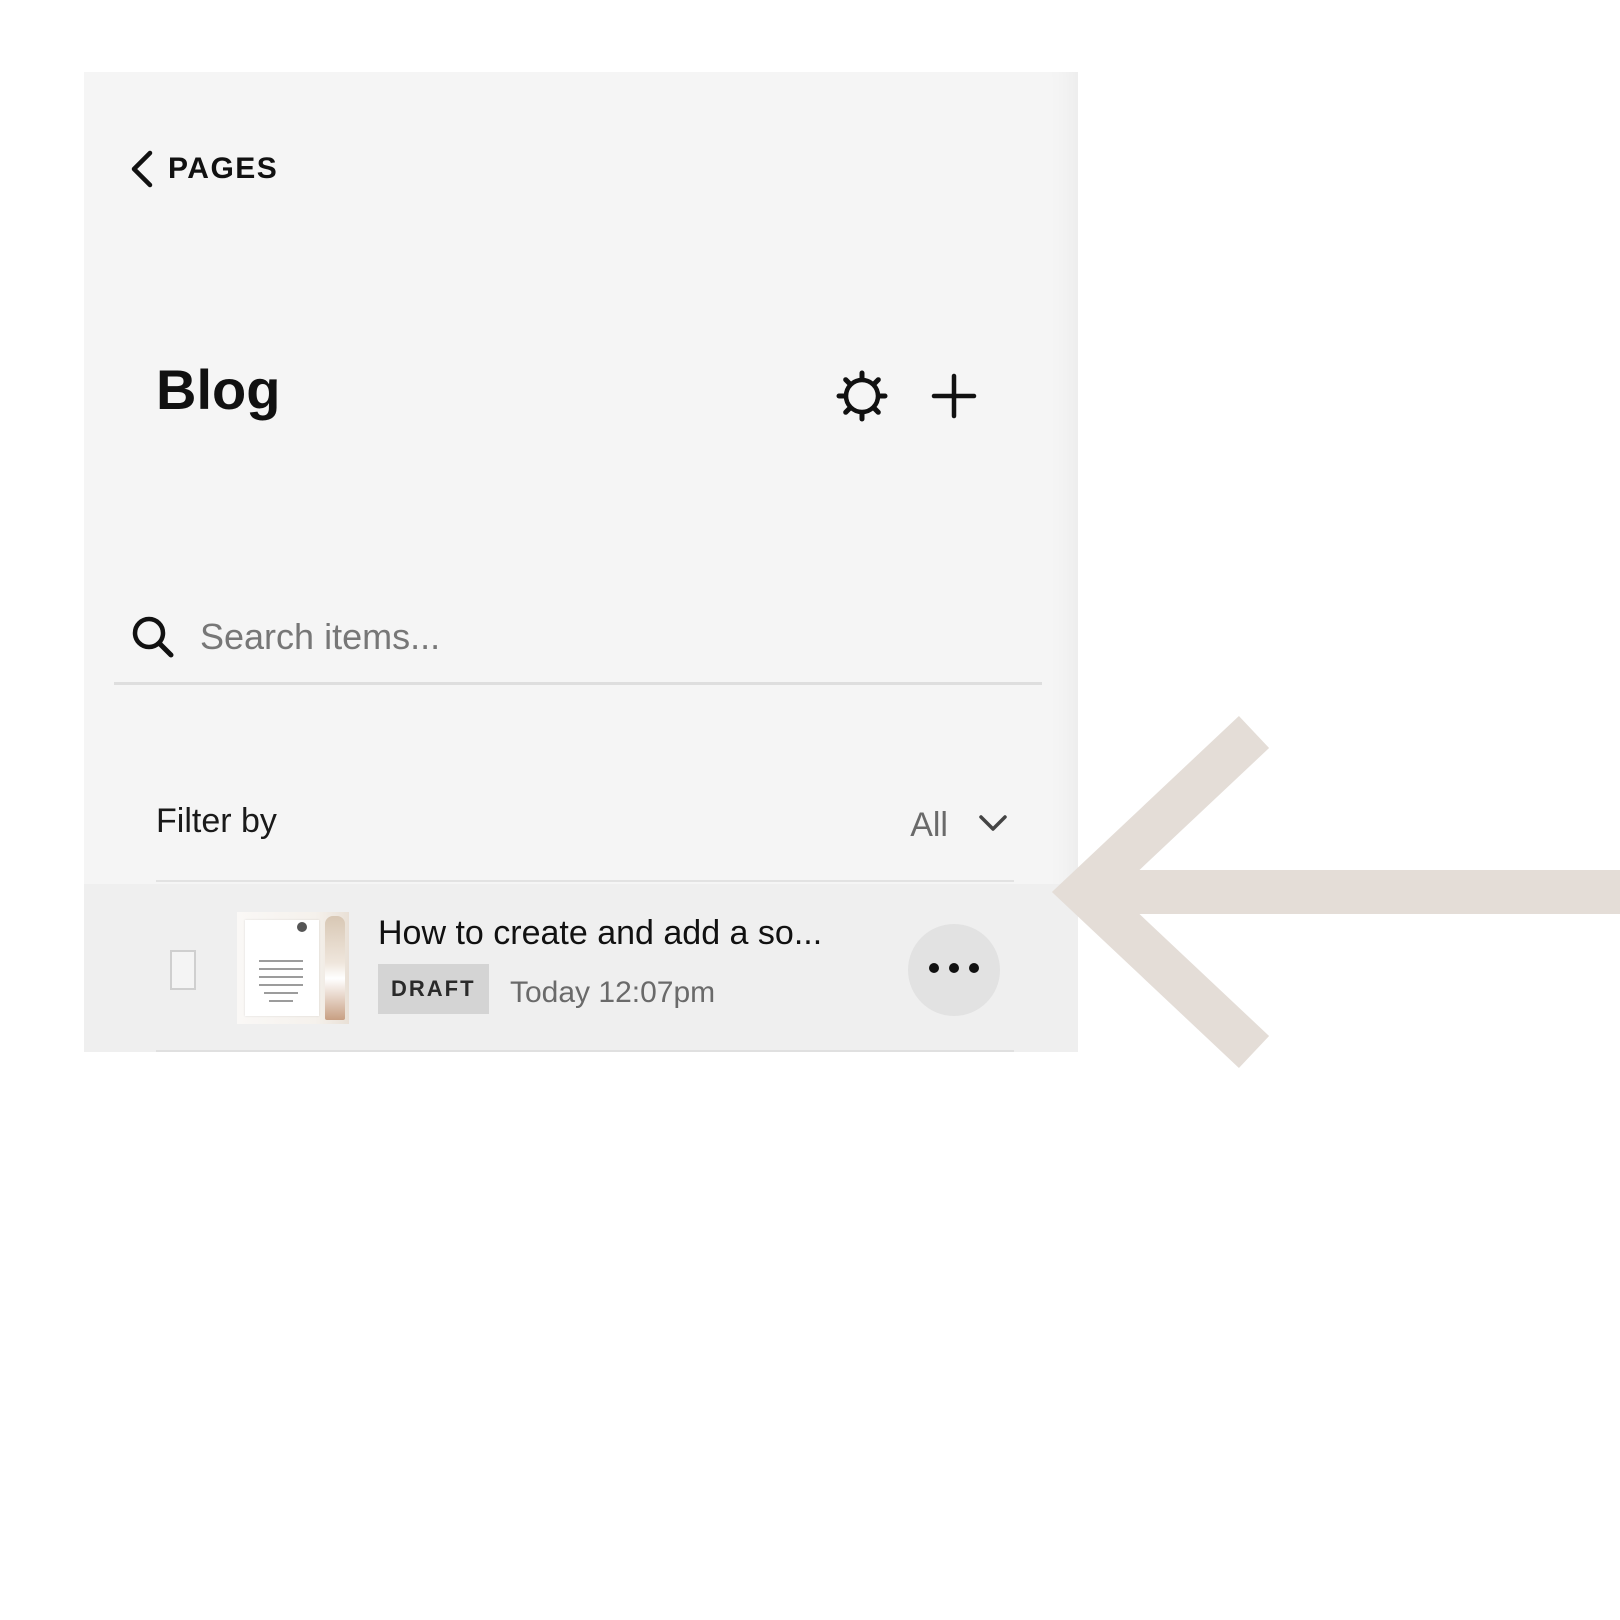 This screenshot has width=1620, height=1620. Describe the element at coordinates (183, 970) in the screenshot. I see `item-checkbox` at that location.